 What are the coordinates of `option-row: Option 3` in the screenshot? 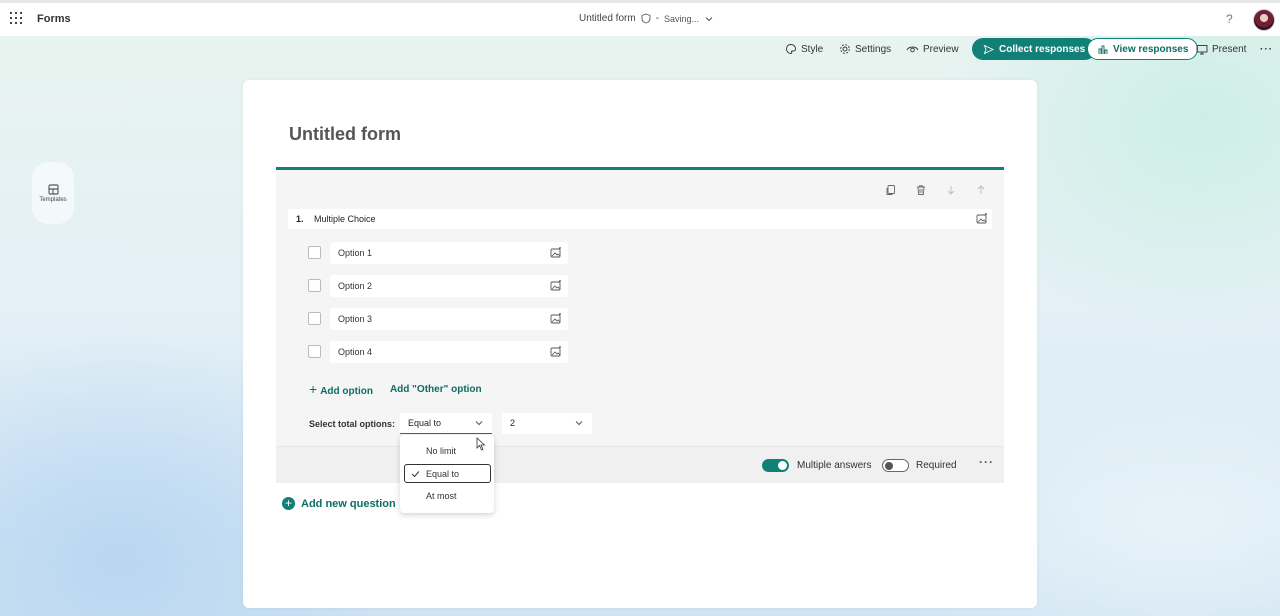 It's located at (438, 319).